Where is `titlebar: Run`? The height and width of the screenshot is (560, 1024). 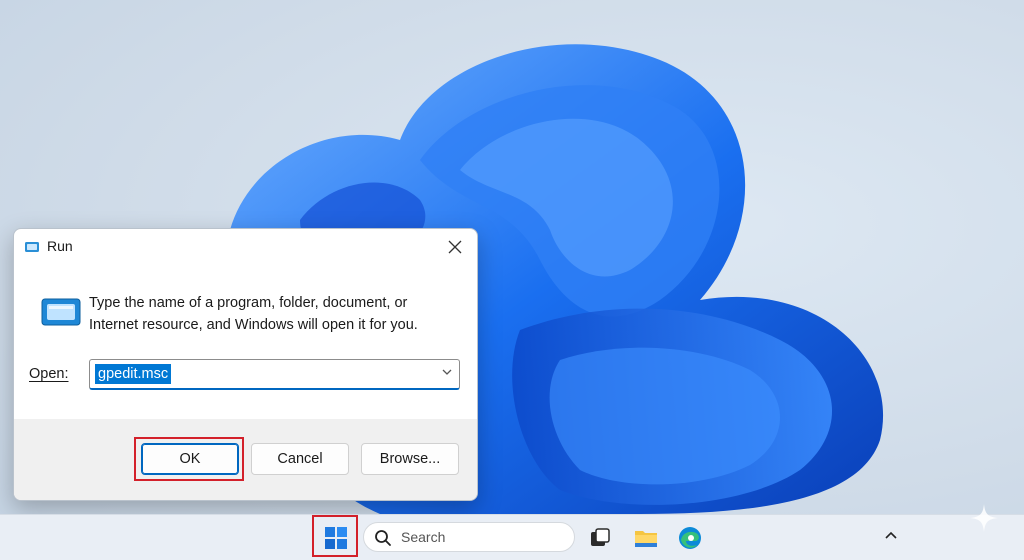
titlebar: Run is located at coordinates (245, 247).